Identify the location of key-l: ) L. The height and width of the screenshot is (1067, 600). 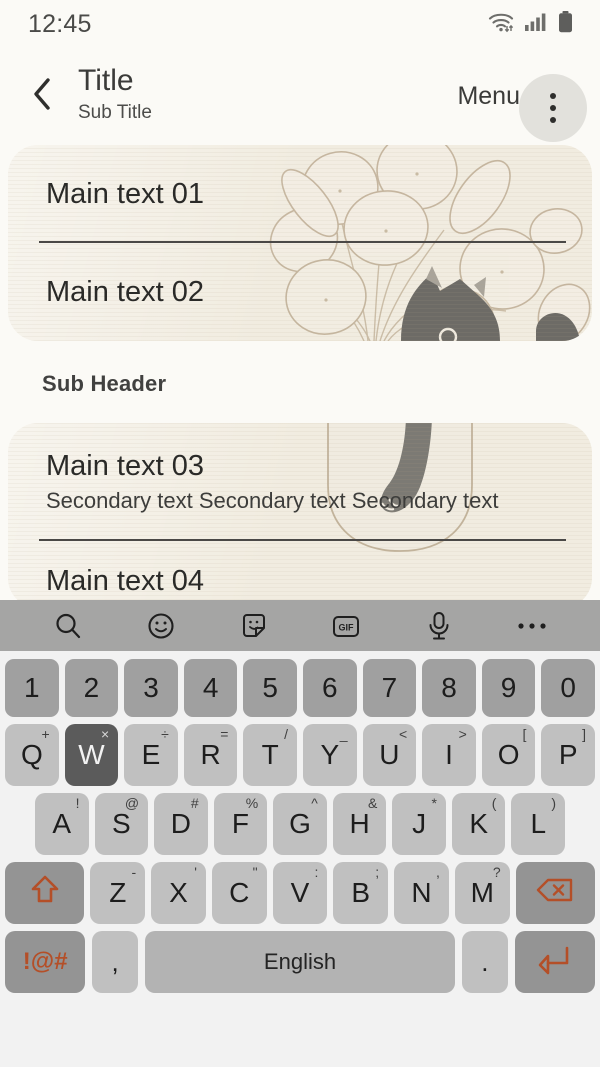
(538, 824).